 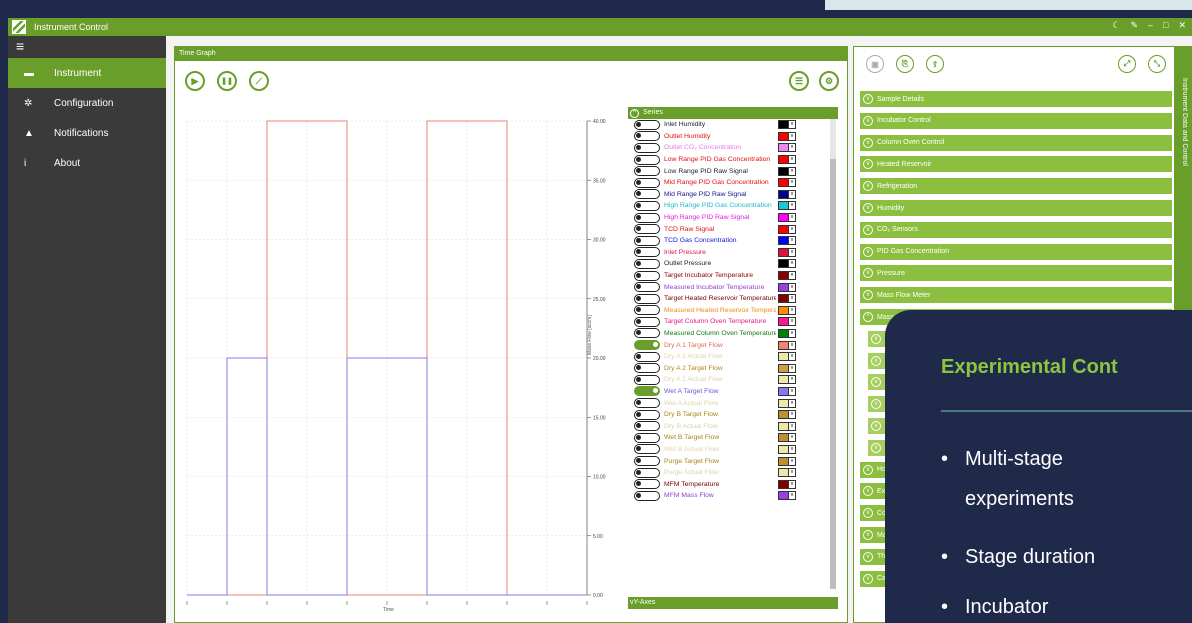 I want to click on accordion-section: v Humidity, so click(x=1016, y=208).